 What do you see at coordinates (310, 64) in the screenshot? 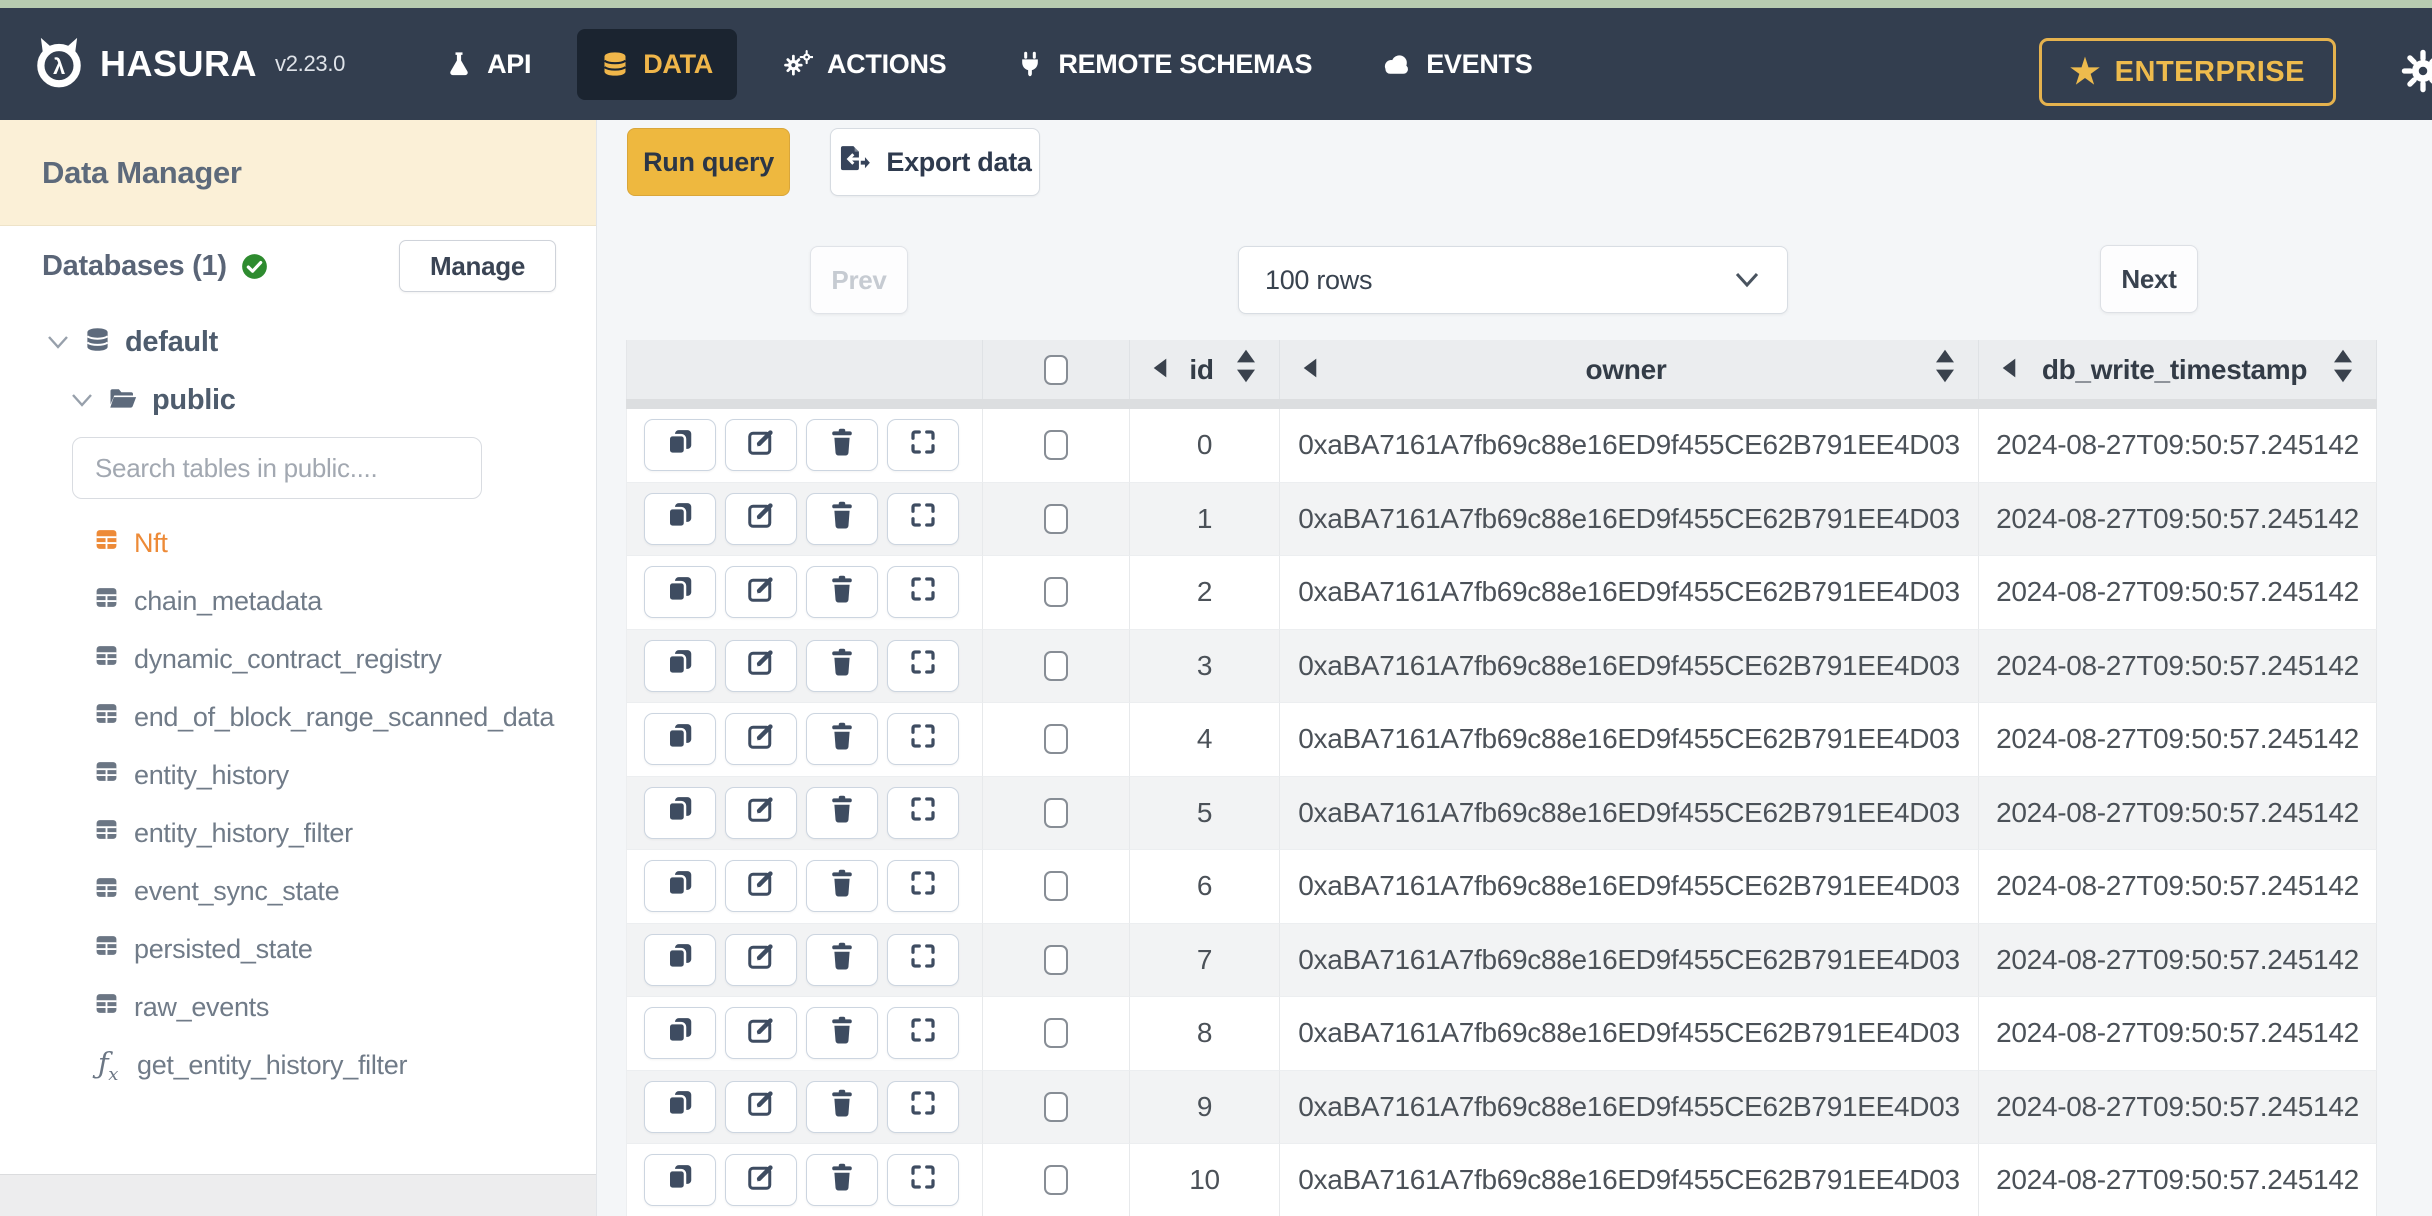
I see `version-label: v2.23.0` at bounding box center [310, 64].